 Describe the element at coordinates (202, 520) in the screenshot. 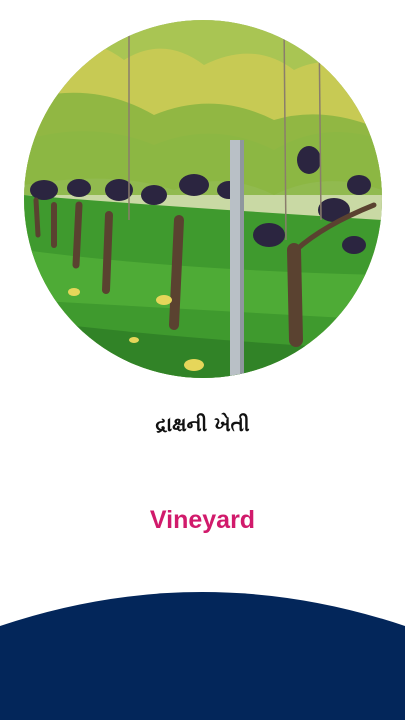

I see `title-english: Vineyard` at that location.